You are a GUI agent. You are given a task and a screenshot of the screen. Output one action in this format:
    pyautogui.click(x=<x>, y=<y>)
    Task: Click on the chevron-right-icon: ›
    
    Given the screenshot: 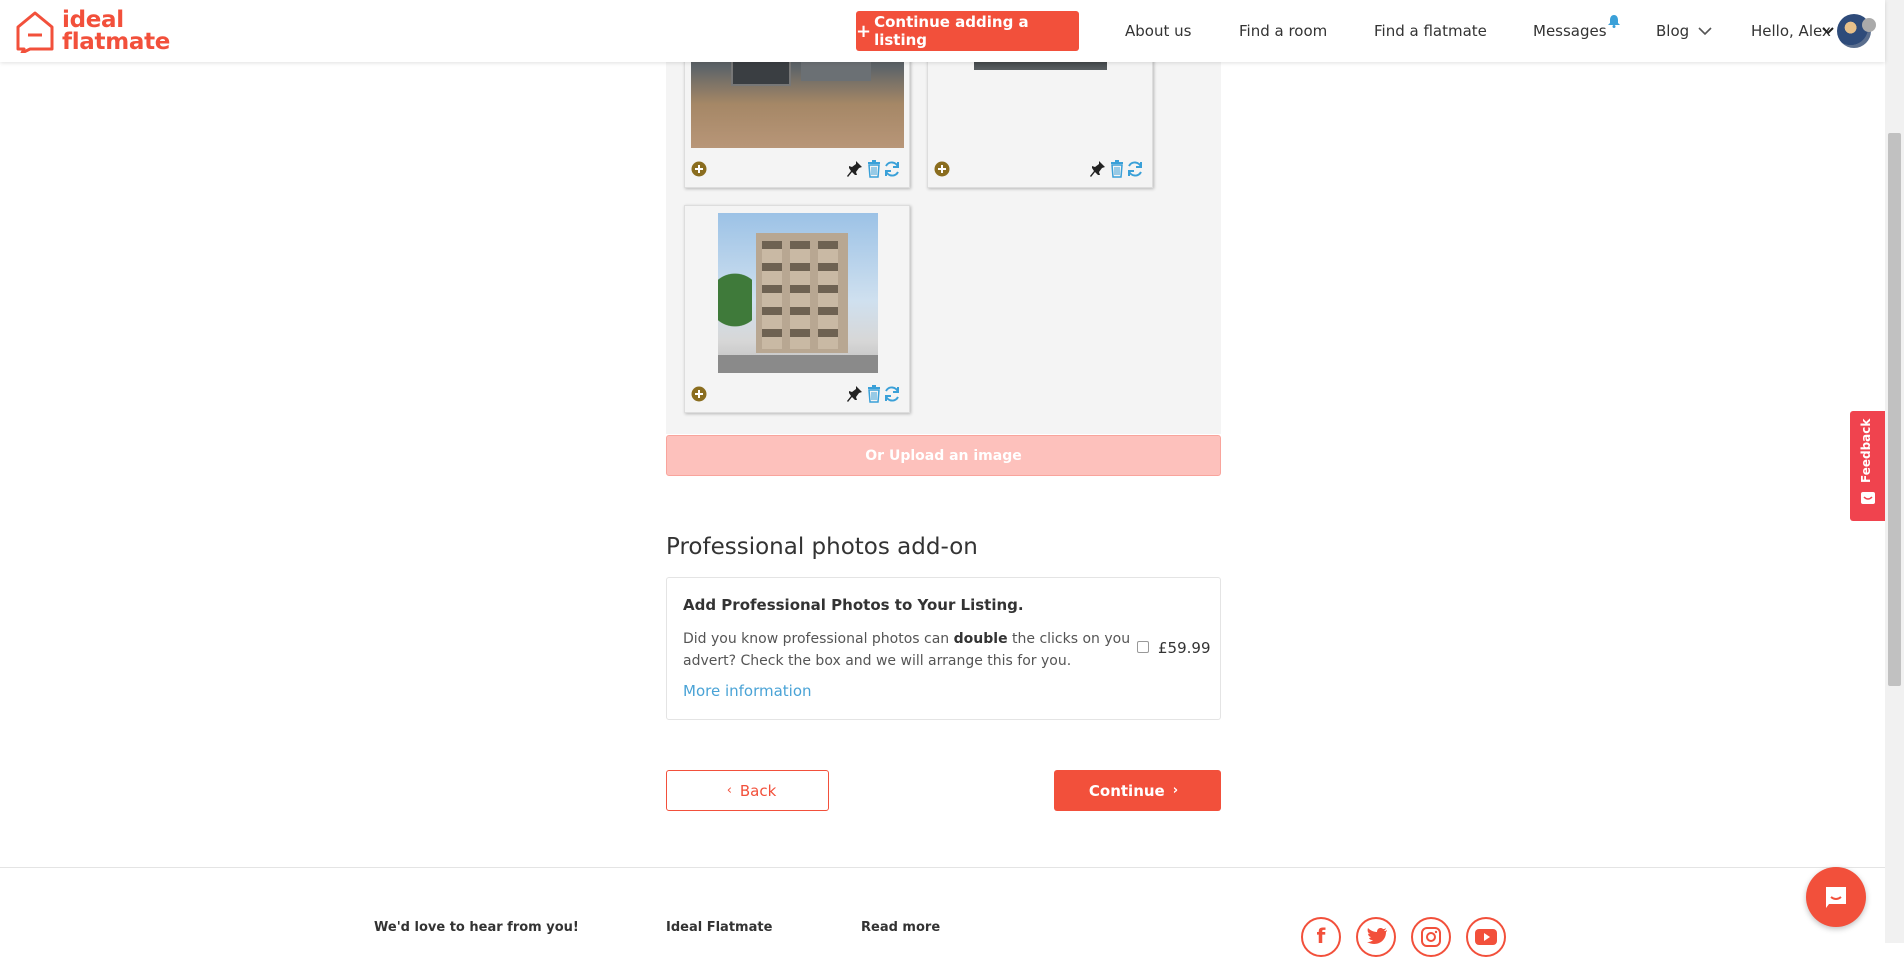 What is the action you would take?
    pyautogui.click(x=1175, y=790)
    